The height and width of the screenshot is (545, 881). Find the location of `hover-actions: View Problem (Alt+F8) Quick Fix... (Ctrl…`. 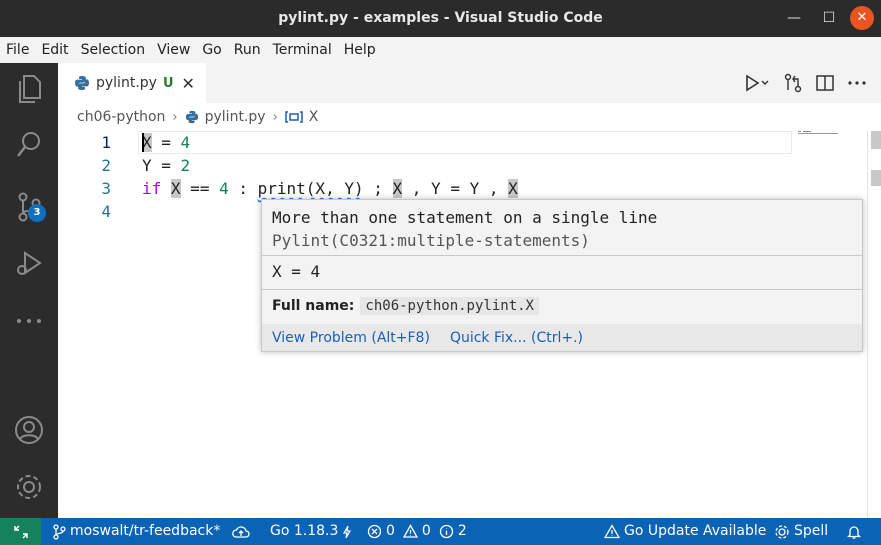

hover-actions: View Problem (Alt+F8) Quick Fix... (Ctrl… is located at coordinates (562, 337).